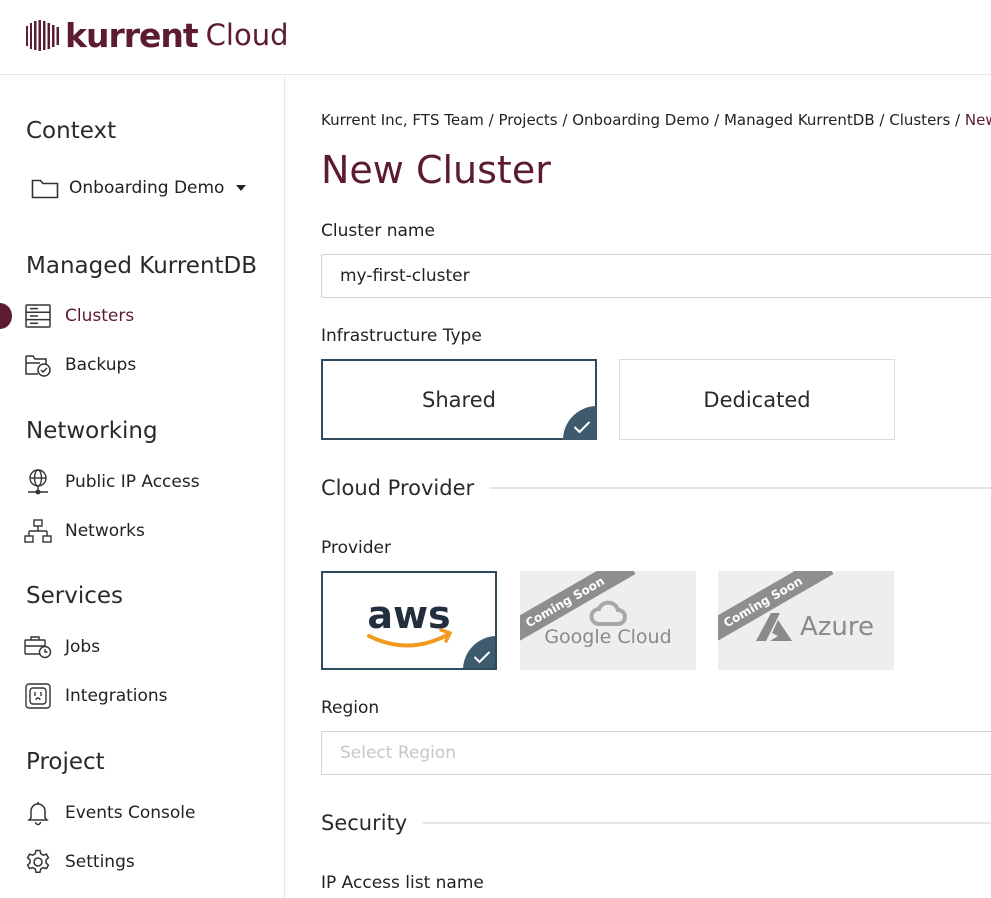  I want to click on security-section-title: Security, so click(656, 823).